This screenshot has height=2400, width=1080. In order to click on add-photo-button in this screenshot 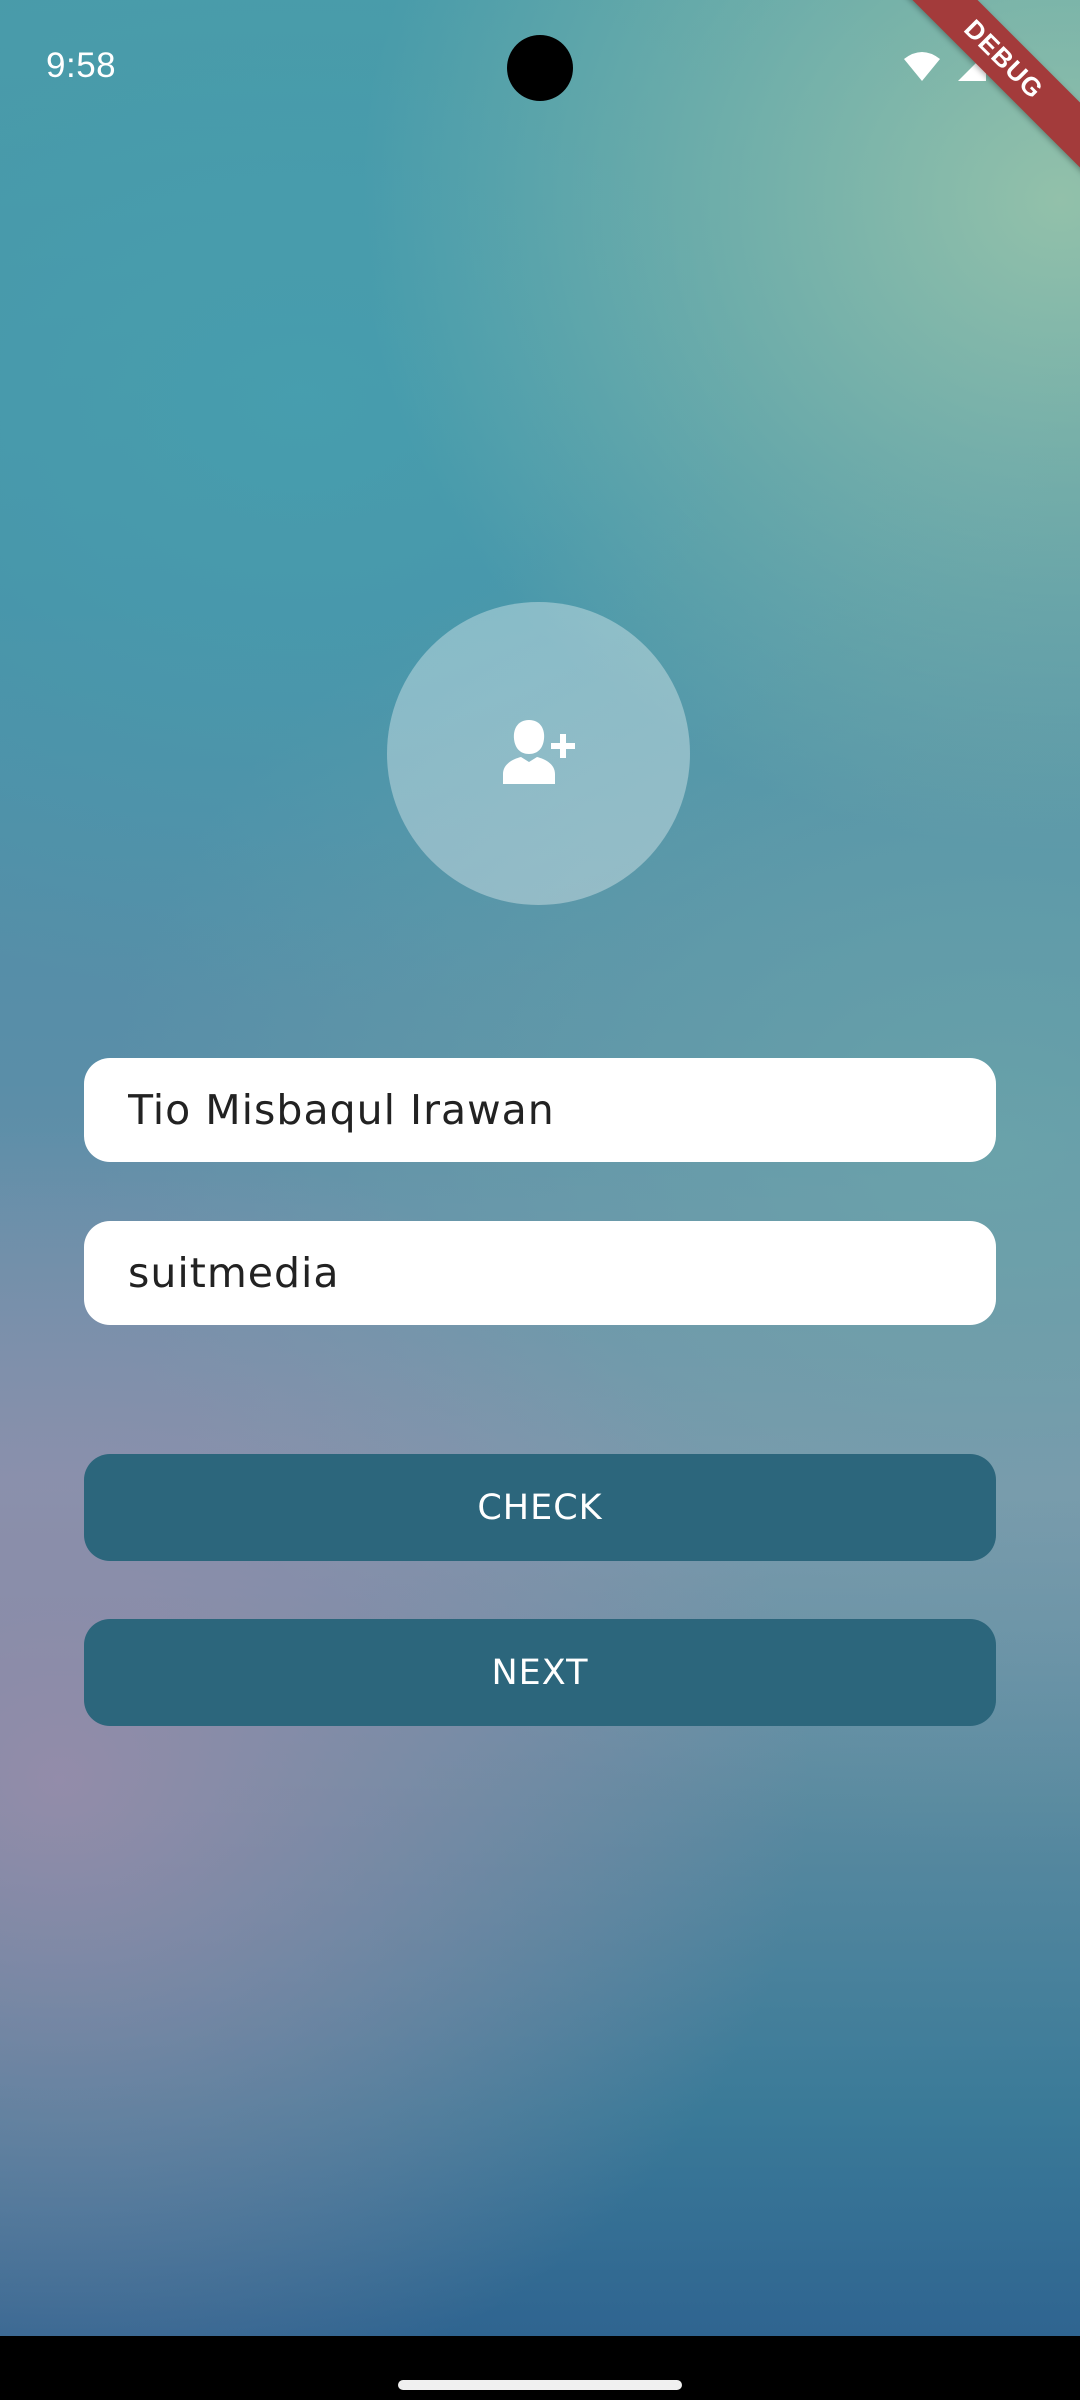, I will do `click(538, 753)`.